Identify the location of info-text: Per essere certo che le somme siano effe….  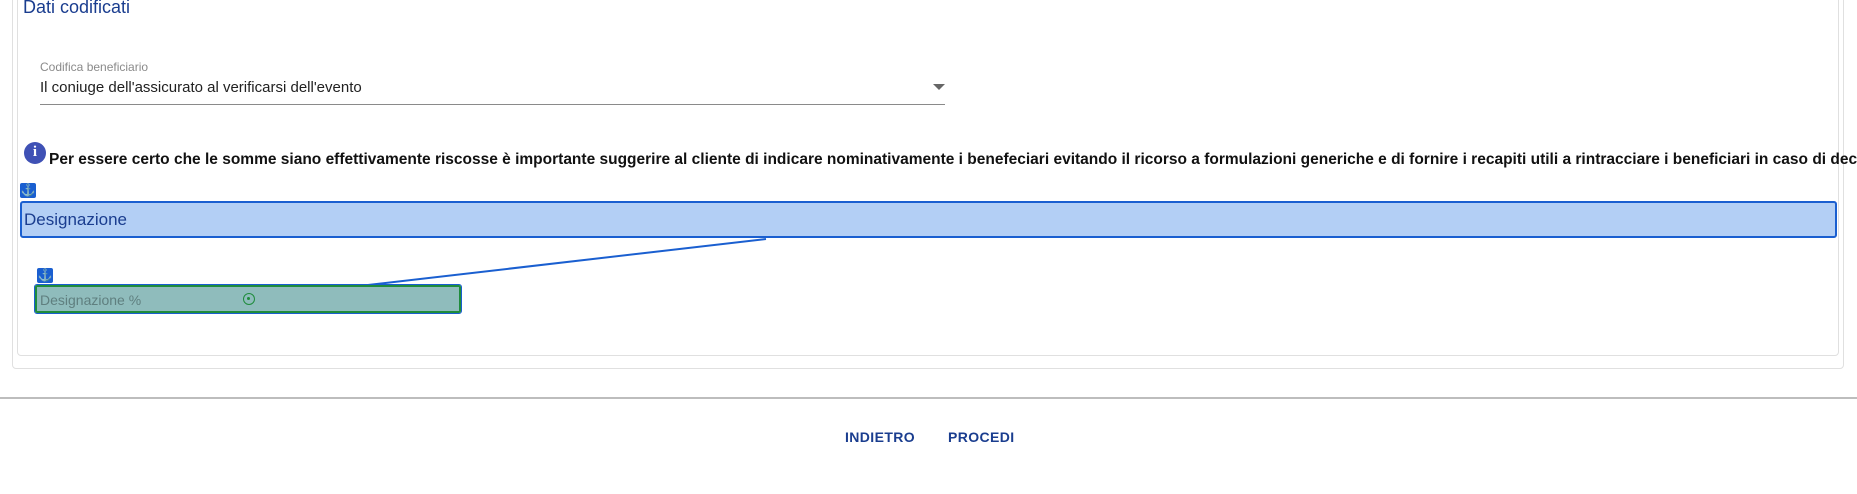
(953, 159).